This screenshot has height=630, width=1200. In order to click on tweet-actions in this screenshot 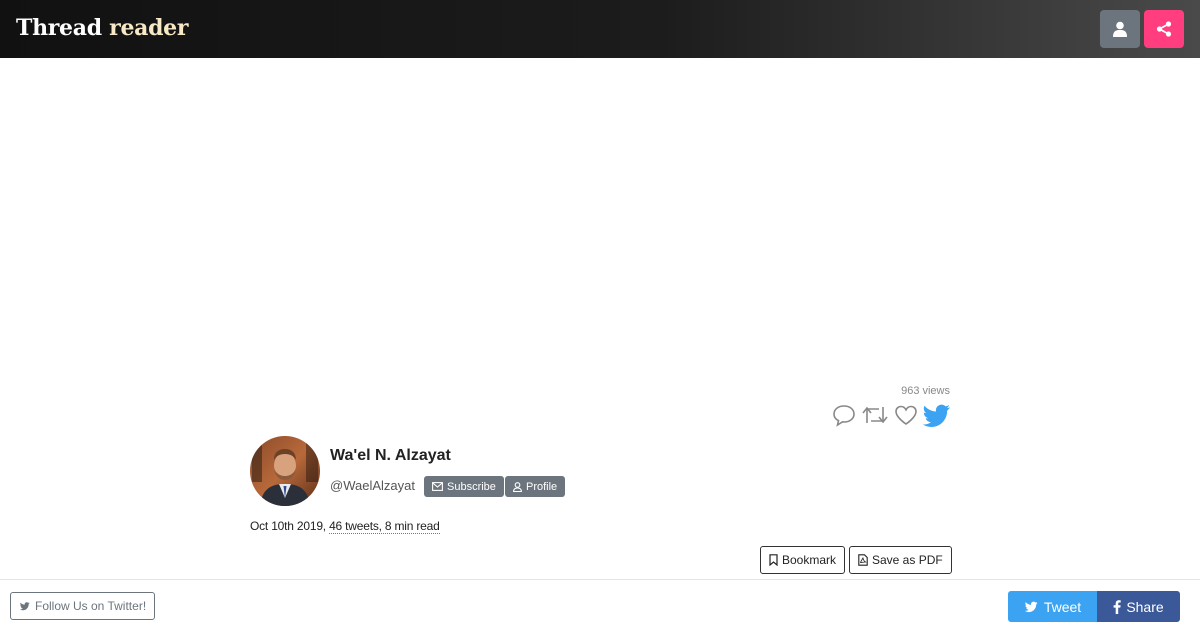, I will do `click(891, 415)`.